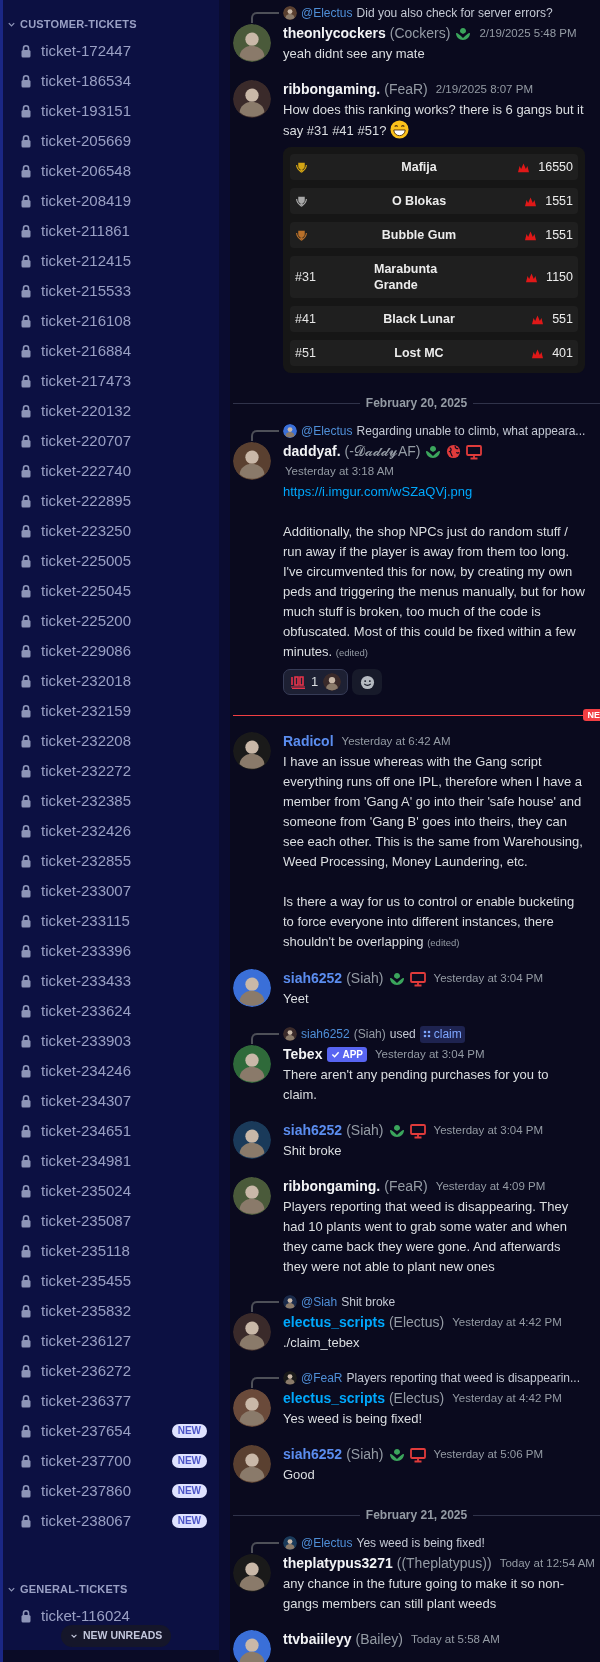 This screenshot has height=1662, width=600. What do you see at coordinates (111, 1589) in the screenshot?
I see `category-header: GENERAL-TICKETS` at bounding box center [111, 1589].